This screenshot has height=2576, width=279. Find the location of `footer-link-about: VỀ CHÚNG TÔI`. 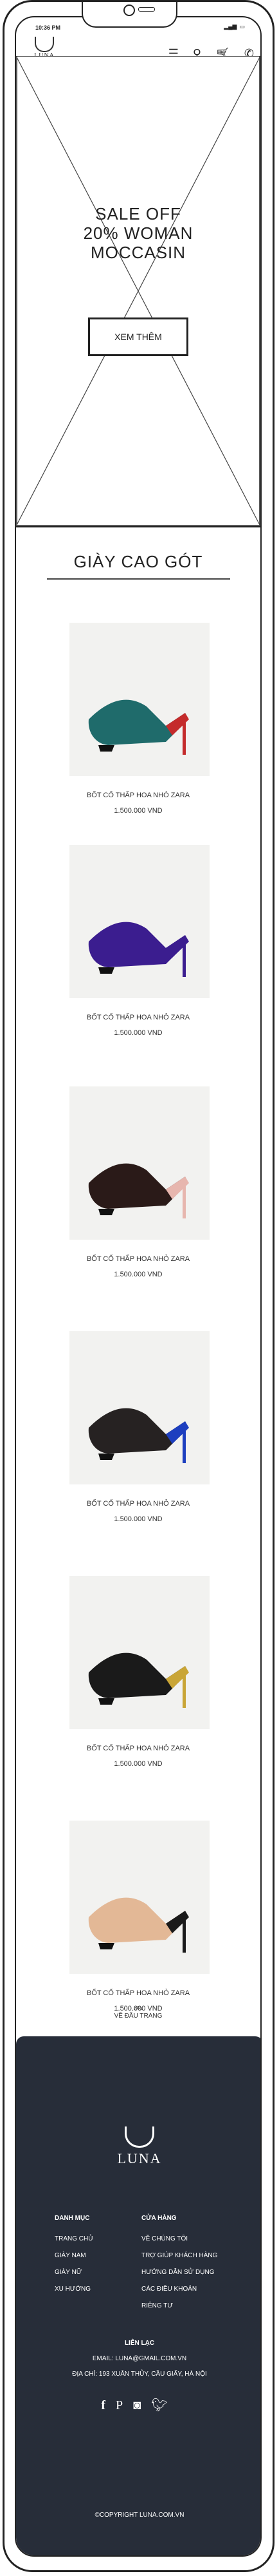

footer-link-about: VỀ CHÚNG TÔI is located at coordinates (179, 2239).